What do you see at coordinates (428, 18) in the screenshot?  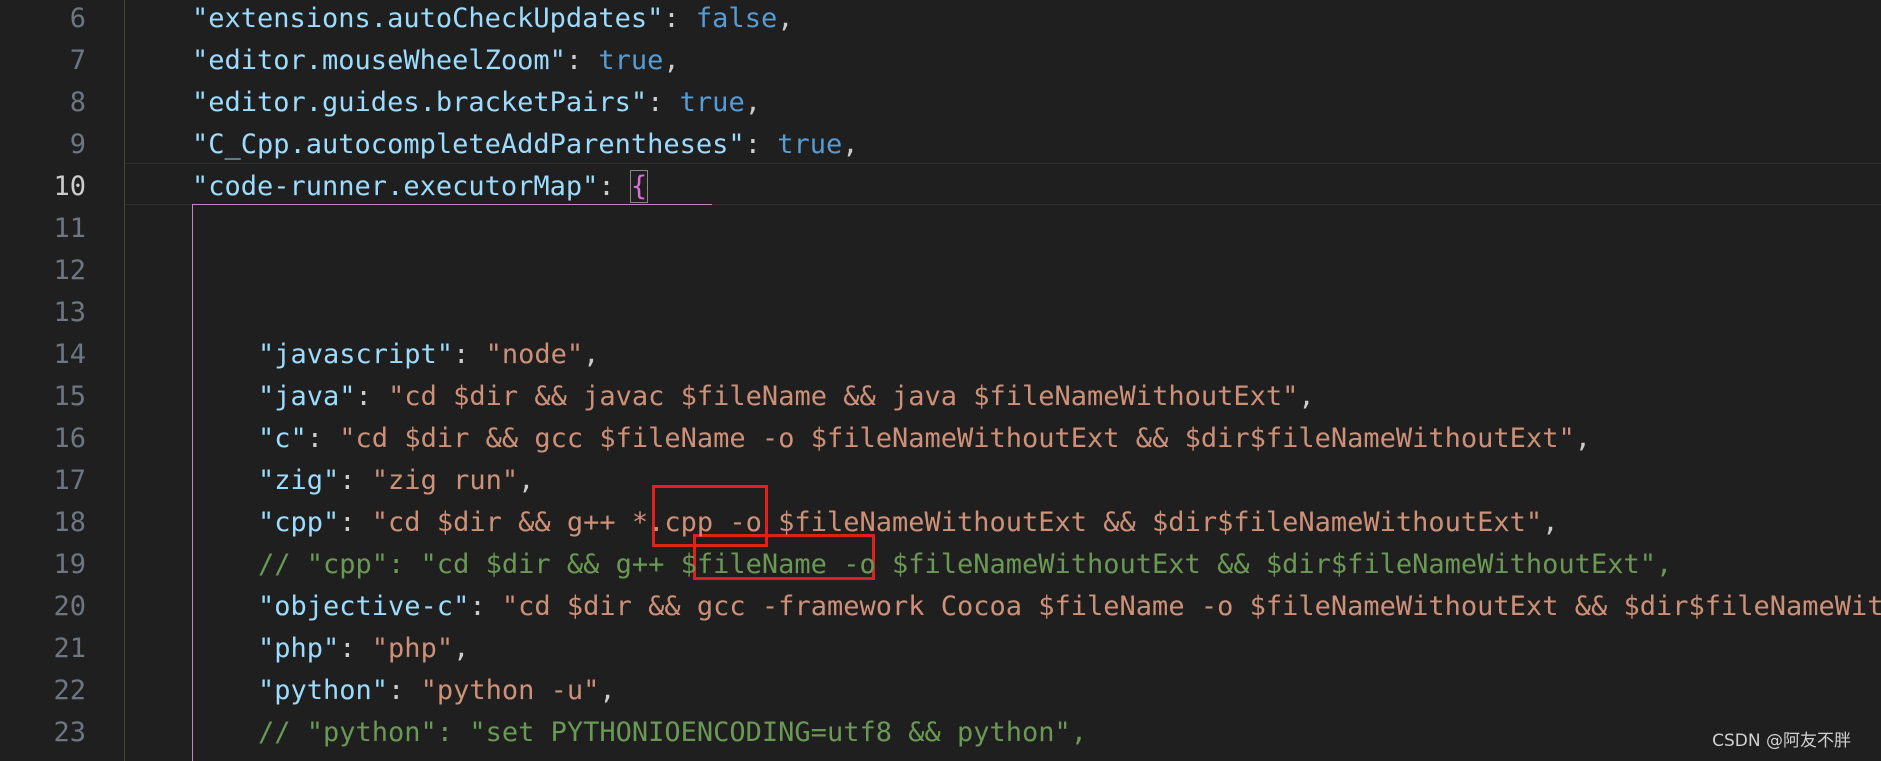 I see `code-token: "extensions.autoCheckUpdates"` at bounding box center [428, 18].